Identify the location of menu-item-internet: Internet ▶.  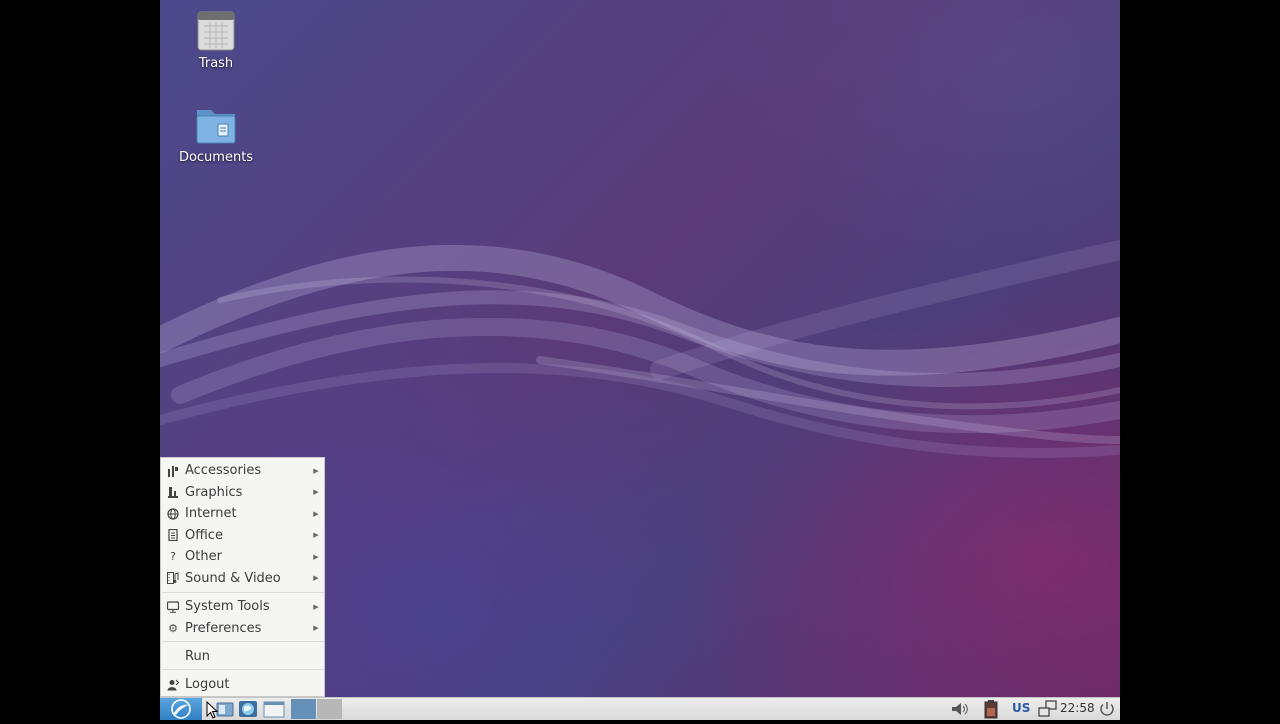
(242, 513).